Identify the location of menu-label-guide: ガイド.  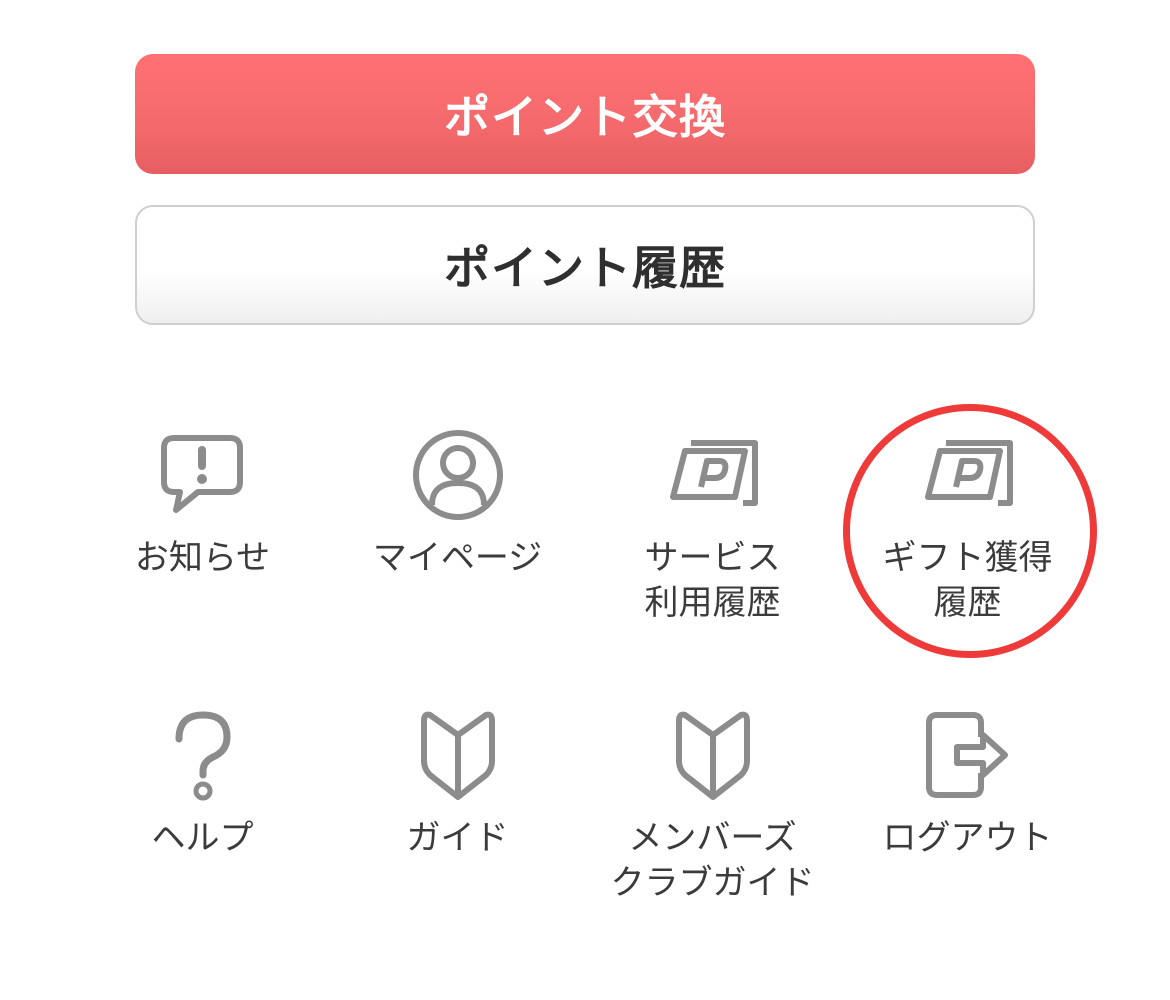
(457, 838).